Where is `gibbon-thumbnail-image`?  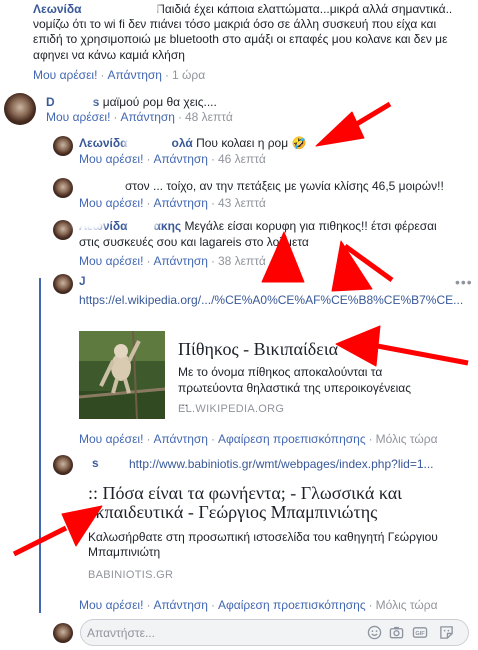 gibbon-thumbnail-image is located at coordinates (122, 375).